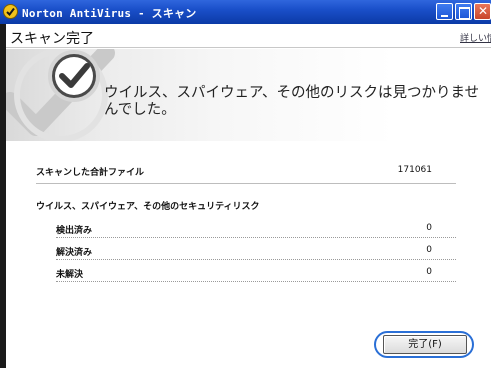  Describe the element at coordinates (245, 12) in the screenshot. I see `title-bar: Norton AntiVirus - スキャン` at that location.